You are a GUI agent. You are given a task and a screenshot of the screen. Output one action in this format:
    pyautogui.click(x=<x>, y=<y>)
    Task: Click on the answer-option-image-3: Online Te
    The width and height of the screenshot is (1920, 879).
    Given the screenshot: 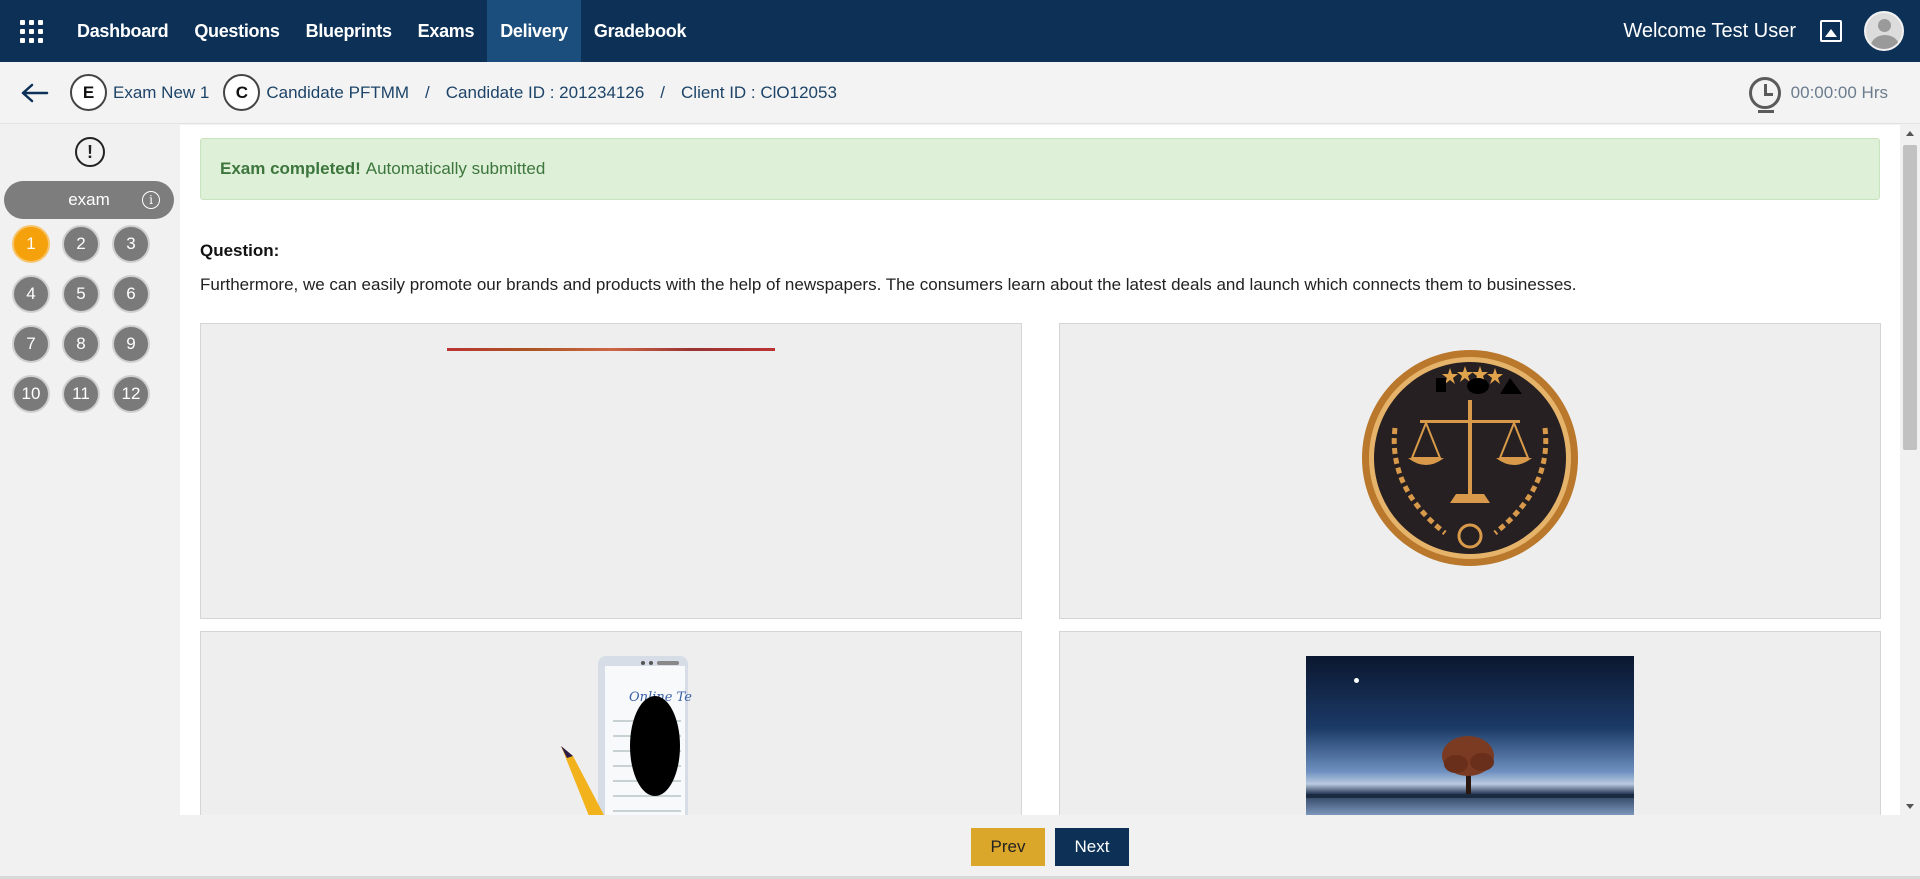 What is the action you would take?
    pyautogui.click(x=611, y=723)
    